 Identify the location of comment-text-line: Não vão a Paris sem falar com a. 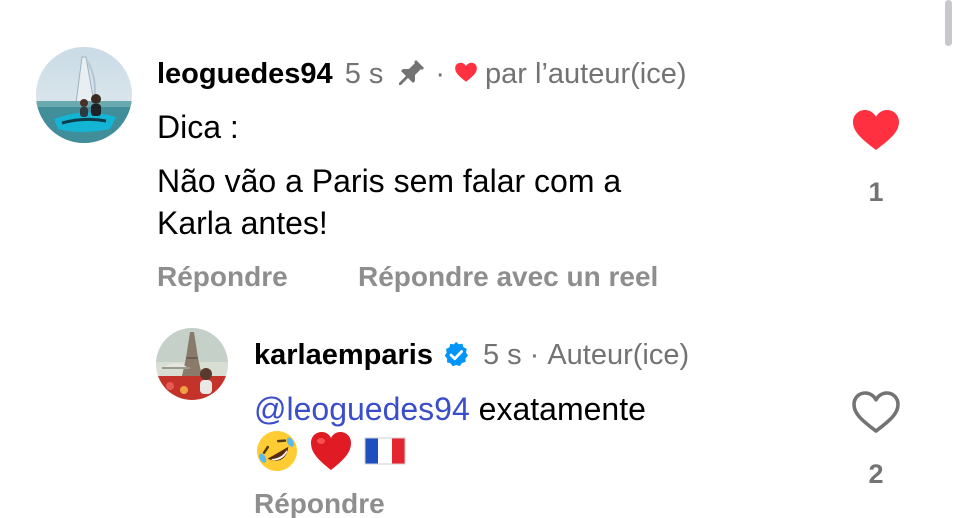
(389, 181).